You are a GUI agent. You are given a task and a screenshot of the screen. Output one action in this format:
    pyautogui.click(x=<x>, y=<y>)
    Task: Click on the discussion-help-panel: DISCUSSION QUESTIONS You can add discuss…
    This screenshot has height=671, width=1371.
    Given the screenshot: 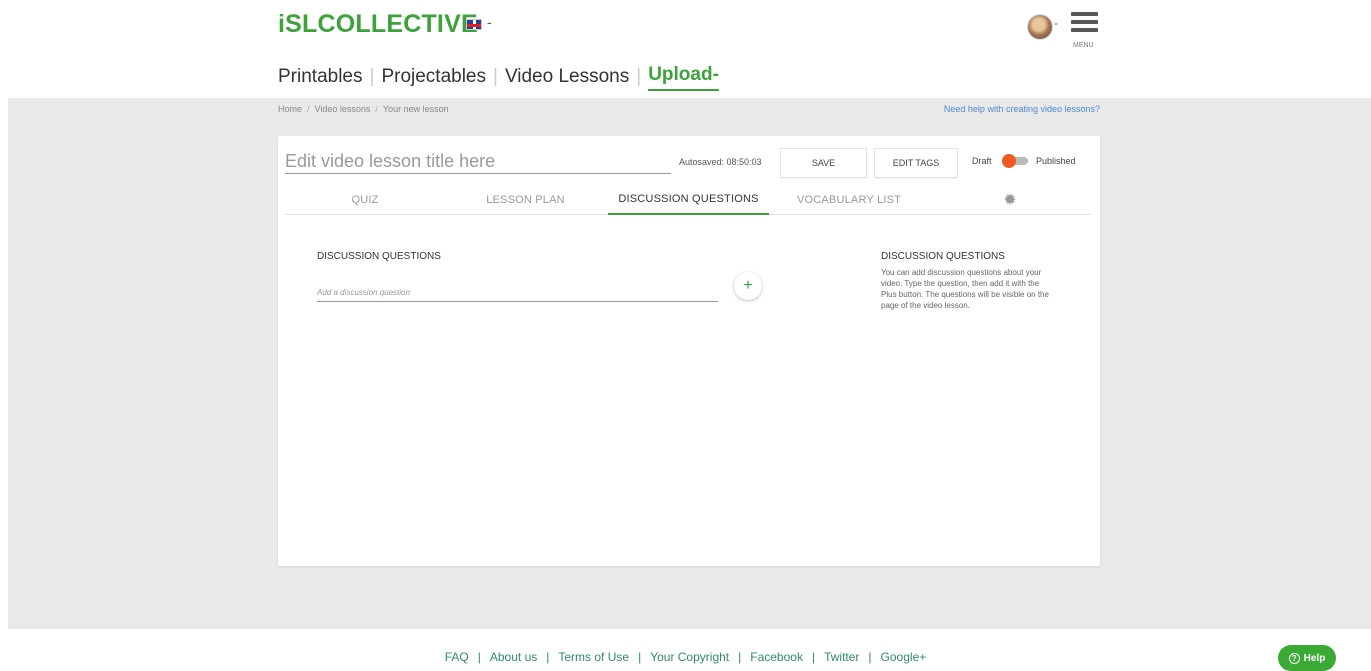 What is the action you would take?
    pyautogui.click(x=967, y=281)
    